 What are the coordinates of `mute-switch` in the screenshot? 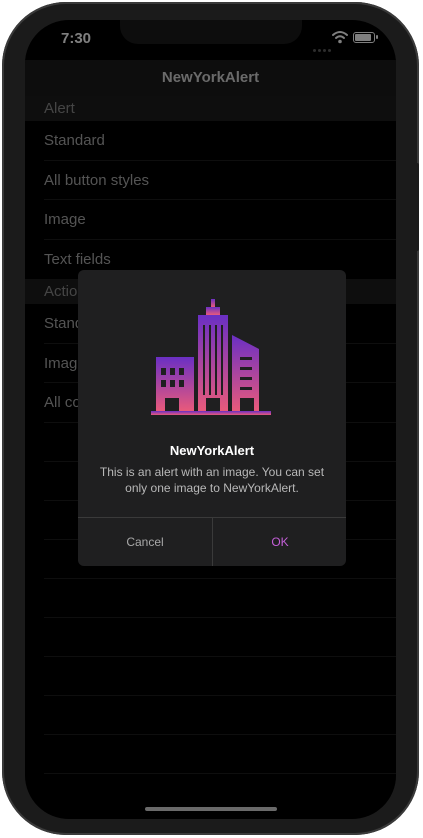 It's located at (7, 123).